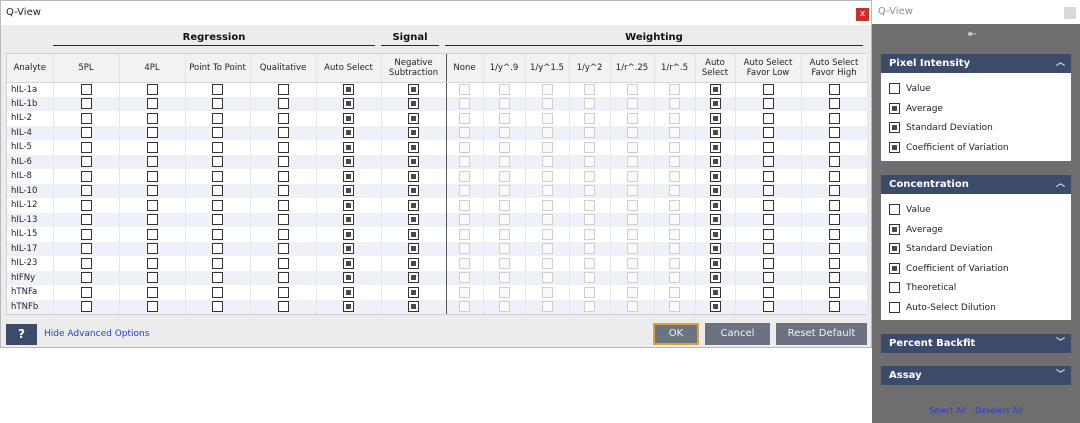 Image resolution: width=1080 pixels, height=423 pixels. Describe the element at coordinates (910, 209) in the screenshot. I see `option-row: Value` at that location.